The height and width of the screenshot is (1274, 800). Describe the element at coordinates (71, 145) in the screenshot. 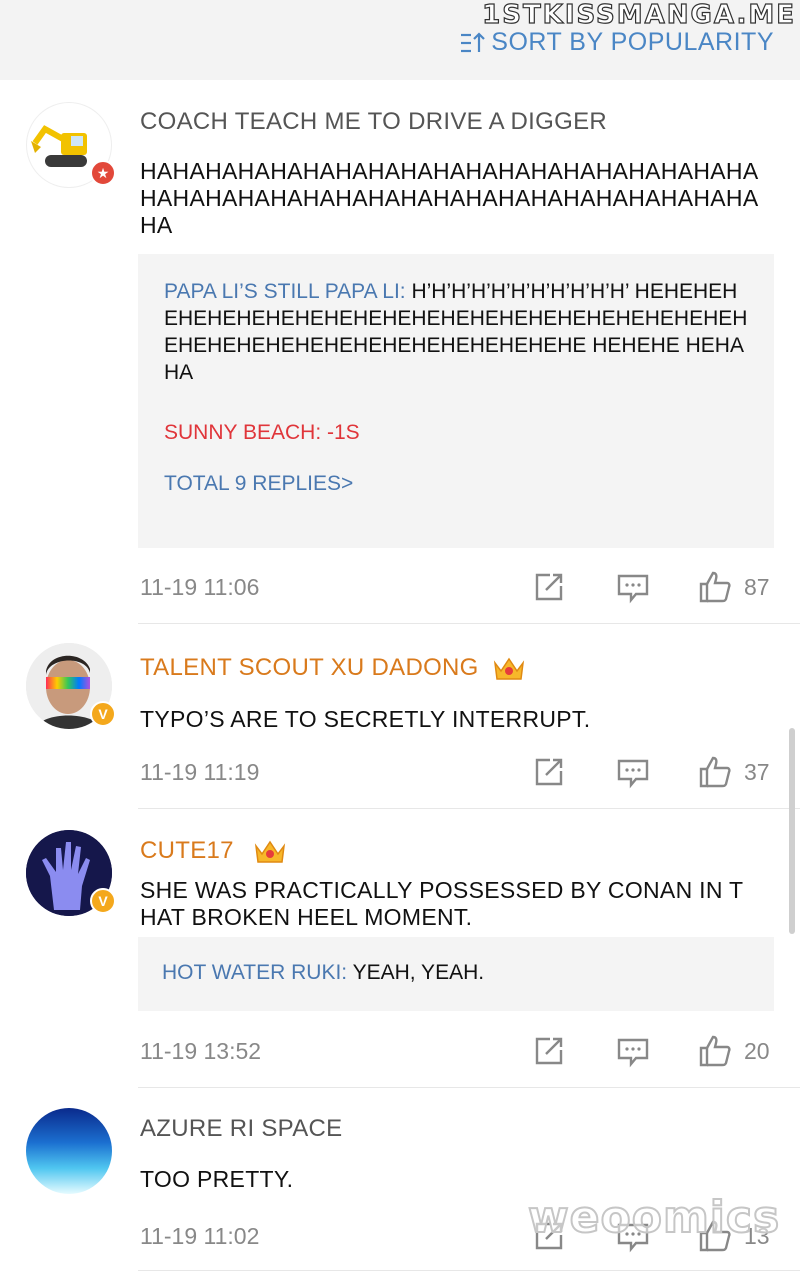

I see `avatar: ★` at that location.